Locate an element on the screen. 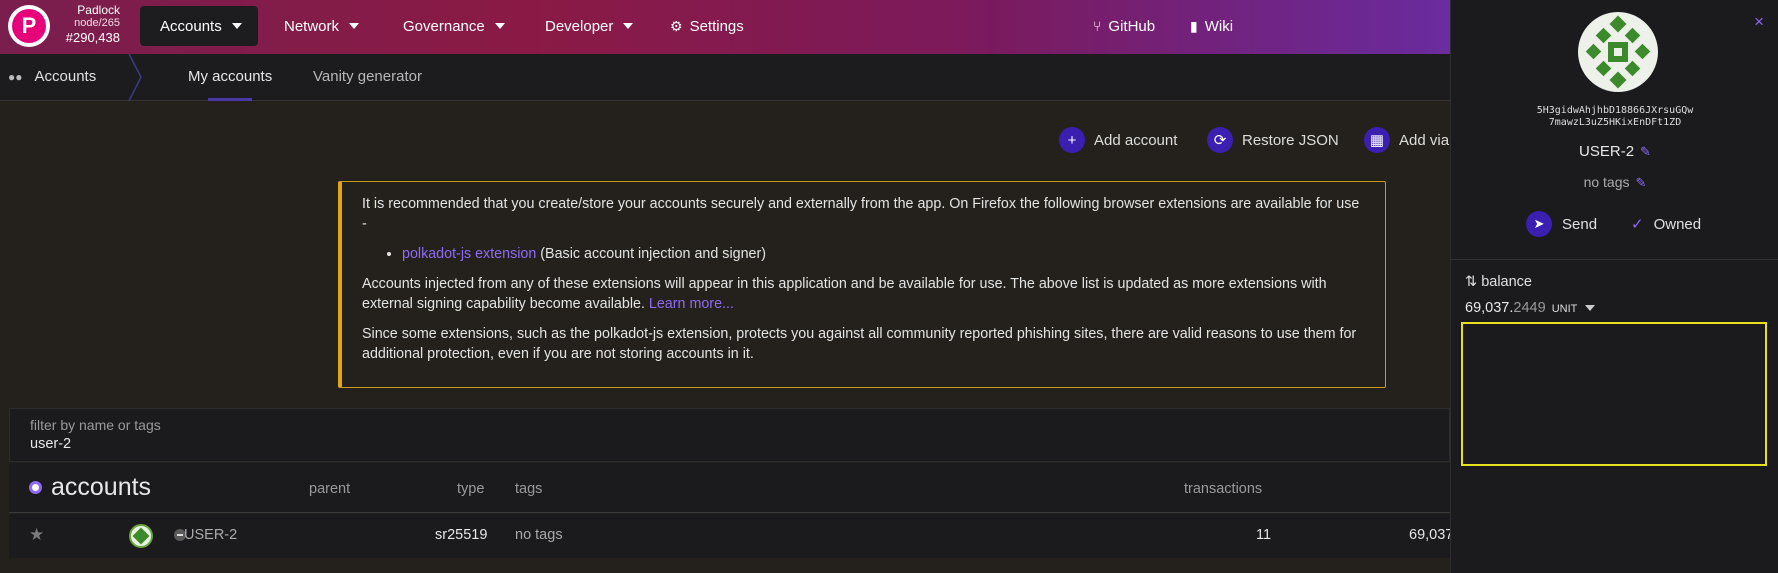 Image resolution: width=1778 pixels, height=573 pixels. nav-wiki: ▮ Wiki is located at coordinates (1211, 26).